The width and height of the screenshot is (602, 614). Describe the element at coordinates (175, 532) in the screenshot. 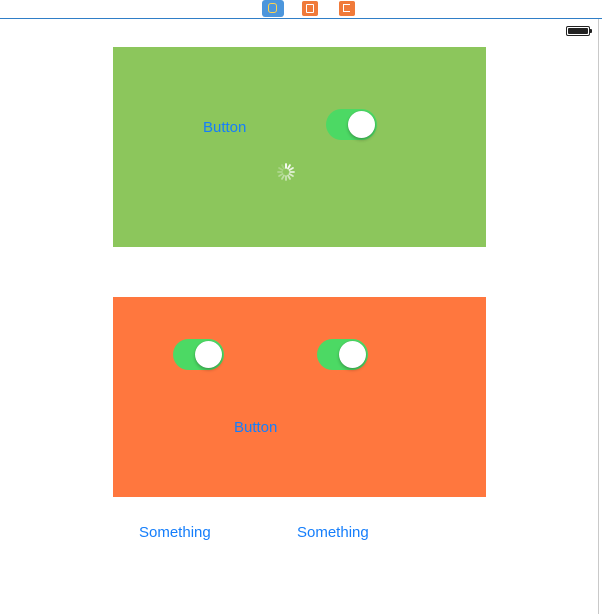

I see `something-button-left: Something` at that location.